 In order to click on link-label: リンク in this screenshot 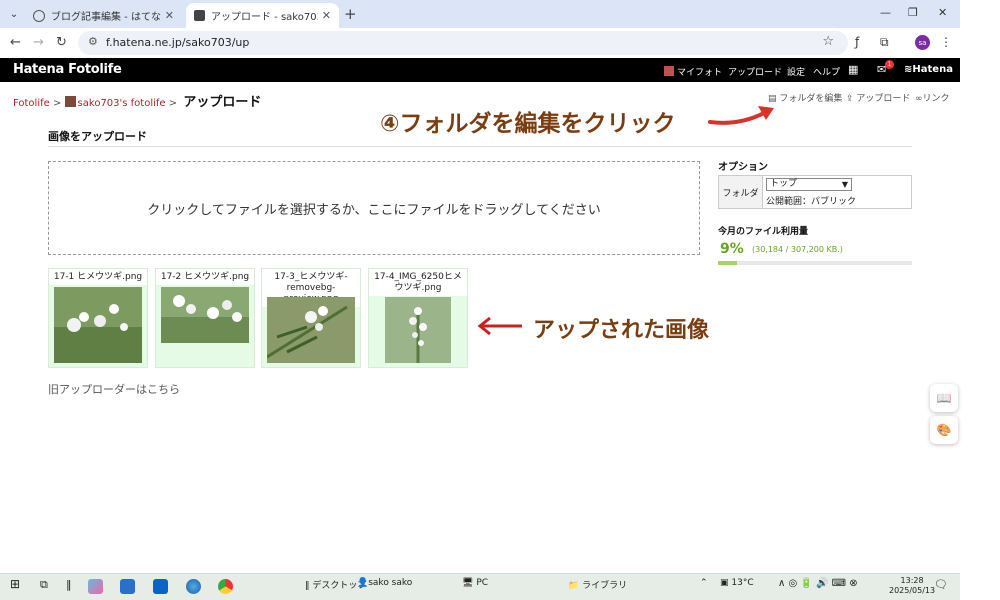, I will do `click(936, 99)`.